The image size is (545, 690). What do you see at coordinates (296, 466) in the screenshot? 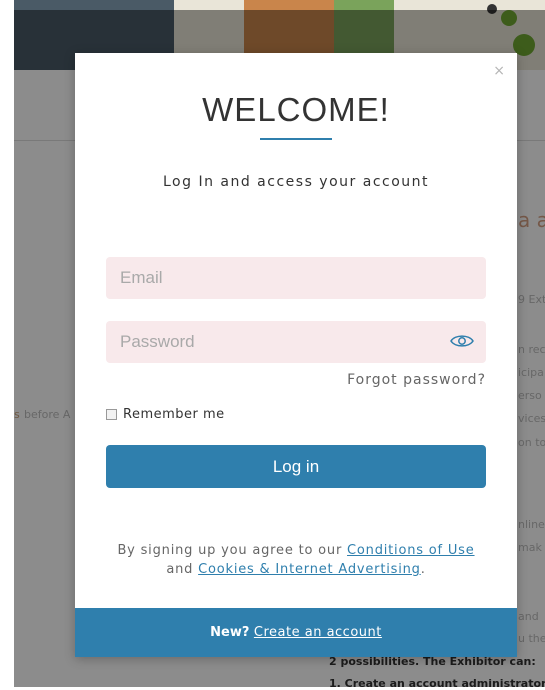
I see `login-button: Log in` at bounding box center [296, 466].